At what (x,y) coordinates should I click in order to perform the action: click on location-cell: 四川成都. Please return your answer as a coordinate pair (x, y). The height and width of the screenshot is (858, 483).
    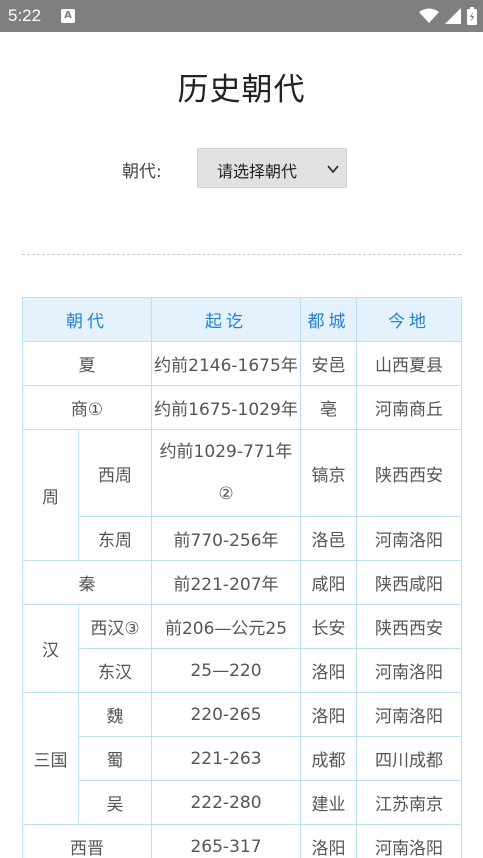
    Looking at the image, I should click on (409, 758).